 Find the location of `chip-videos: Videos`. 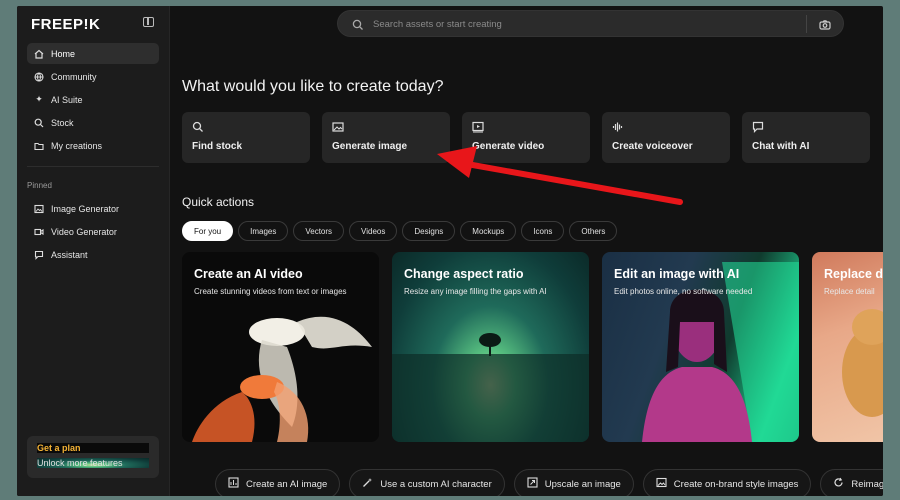

chip-videos: Videos is located at coordinates (373, 231).